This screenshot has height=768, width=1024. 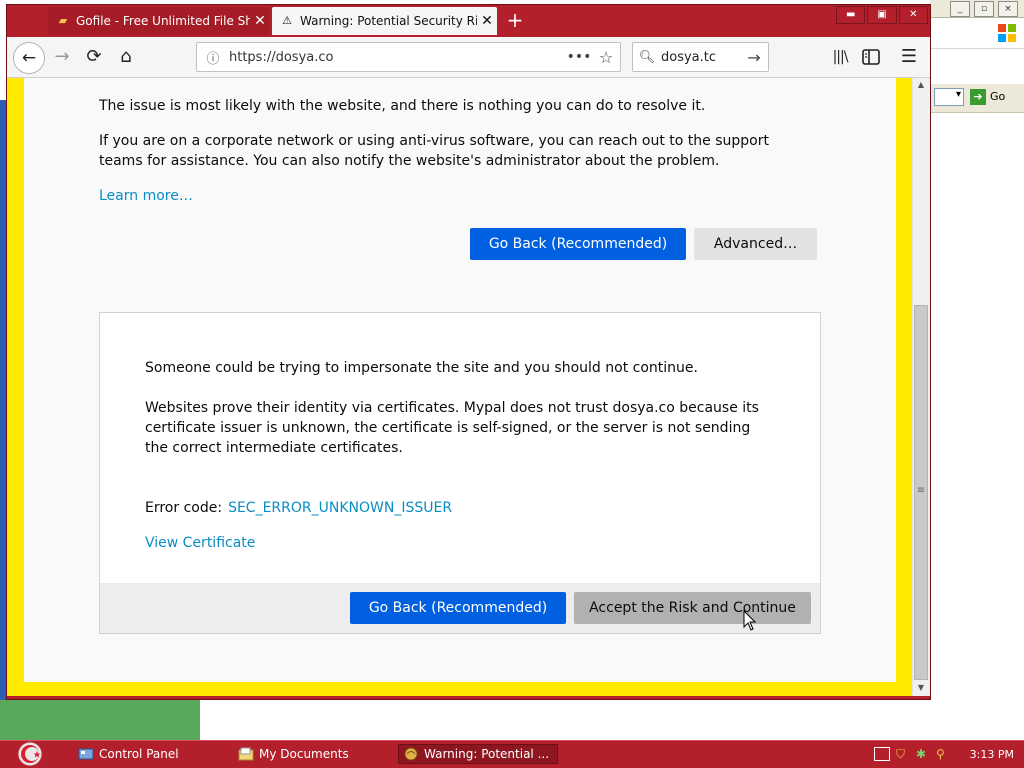 What do you see at coordinates (163, 21) in the screenshot?
I see `tab-title: Gofile - Free Unlimited File Sha` at bounding box center [163, 21].